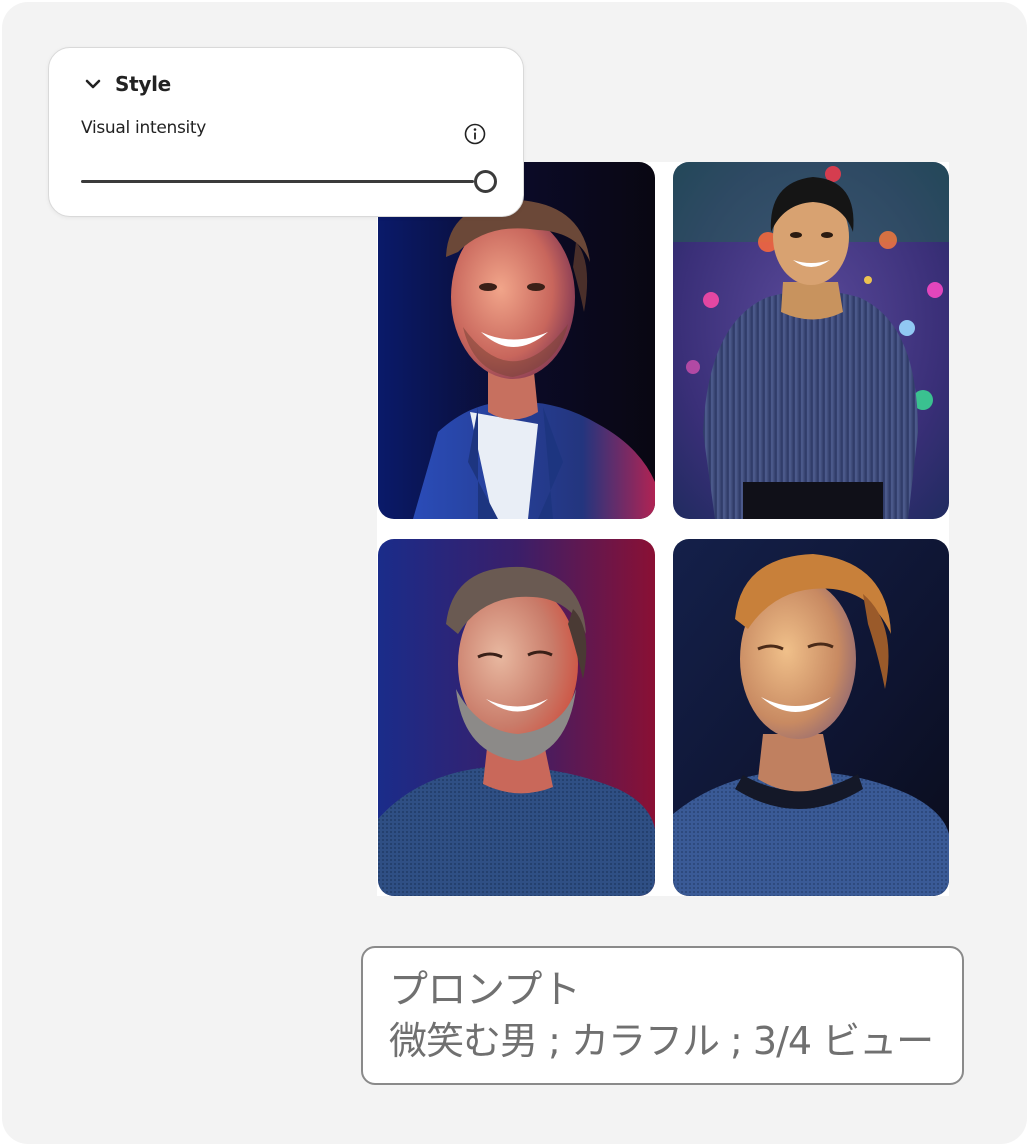  I want to click on style-panel: Style Visual intensity, so click(286, 132).